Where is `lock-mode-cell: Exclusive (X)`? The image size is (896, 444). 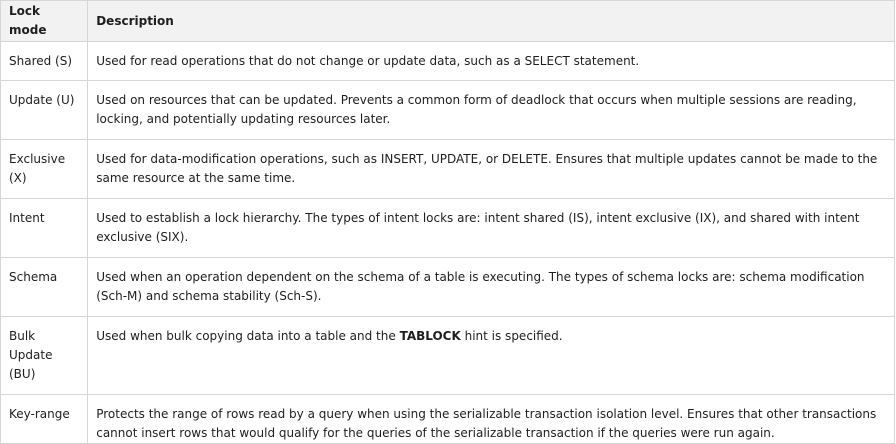
lock-mode-cell: Exclusive (X) is located at coordinates (44, 169).